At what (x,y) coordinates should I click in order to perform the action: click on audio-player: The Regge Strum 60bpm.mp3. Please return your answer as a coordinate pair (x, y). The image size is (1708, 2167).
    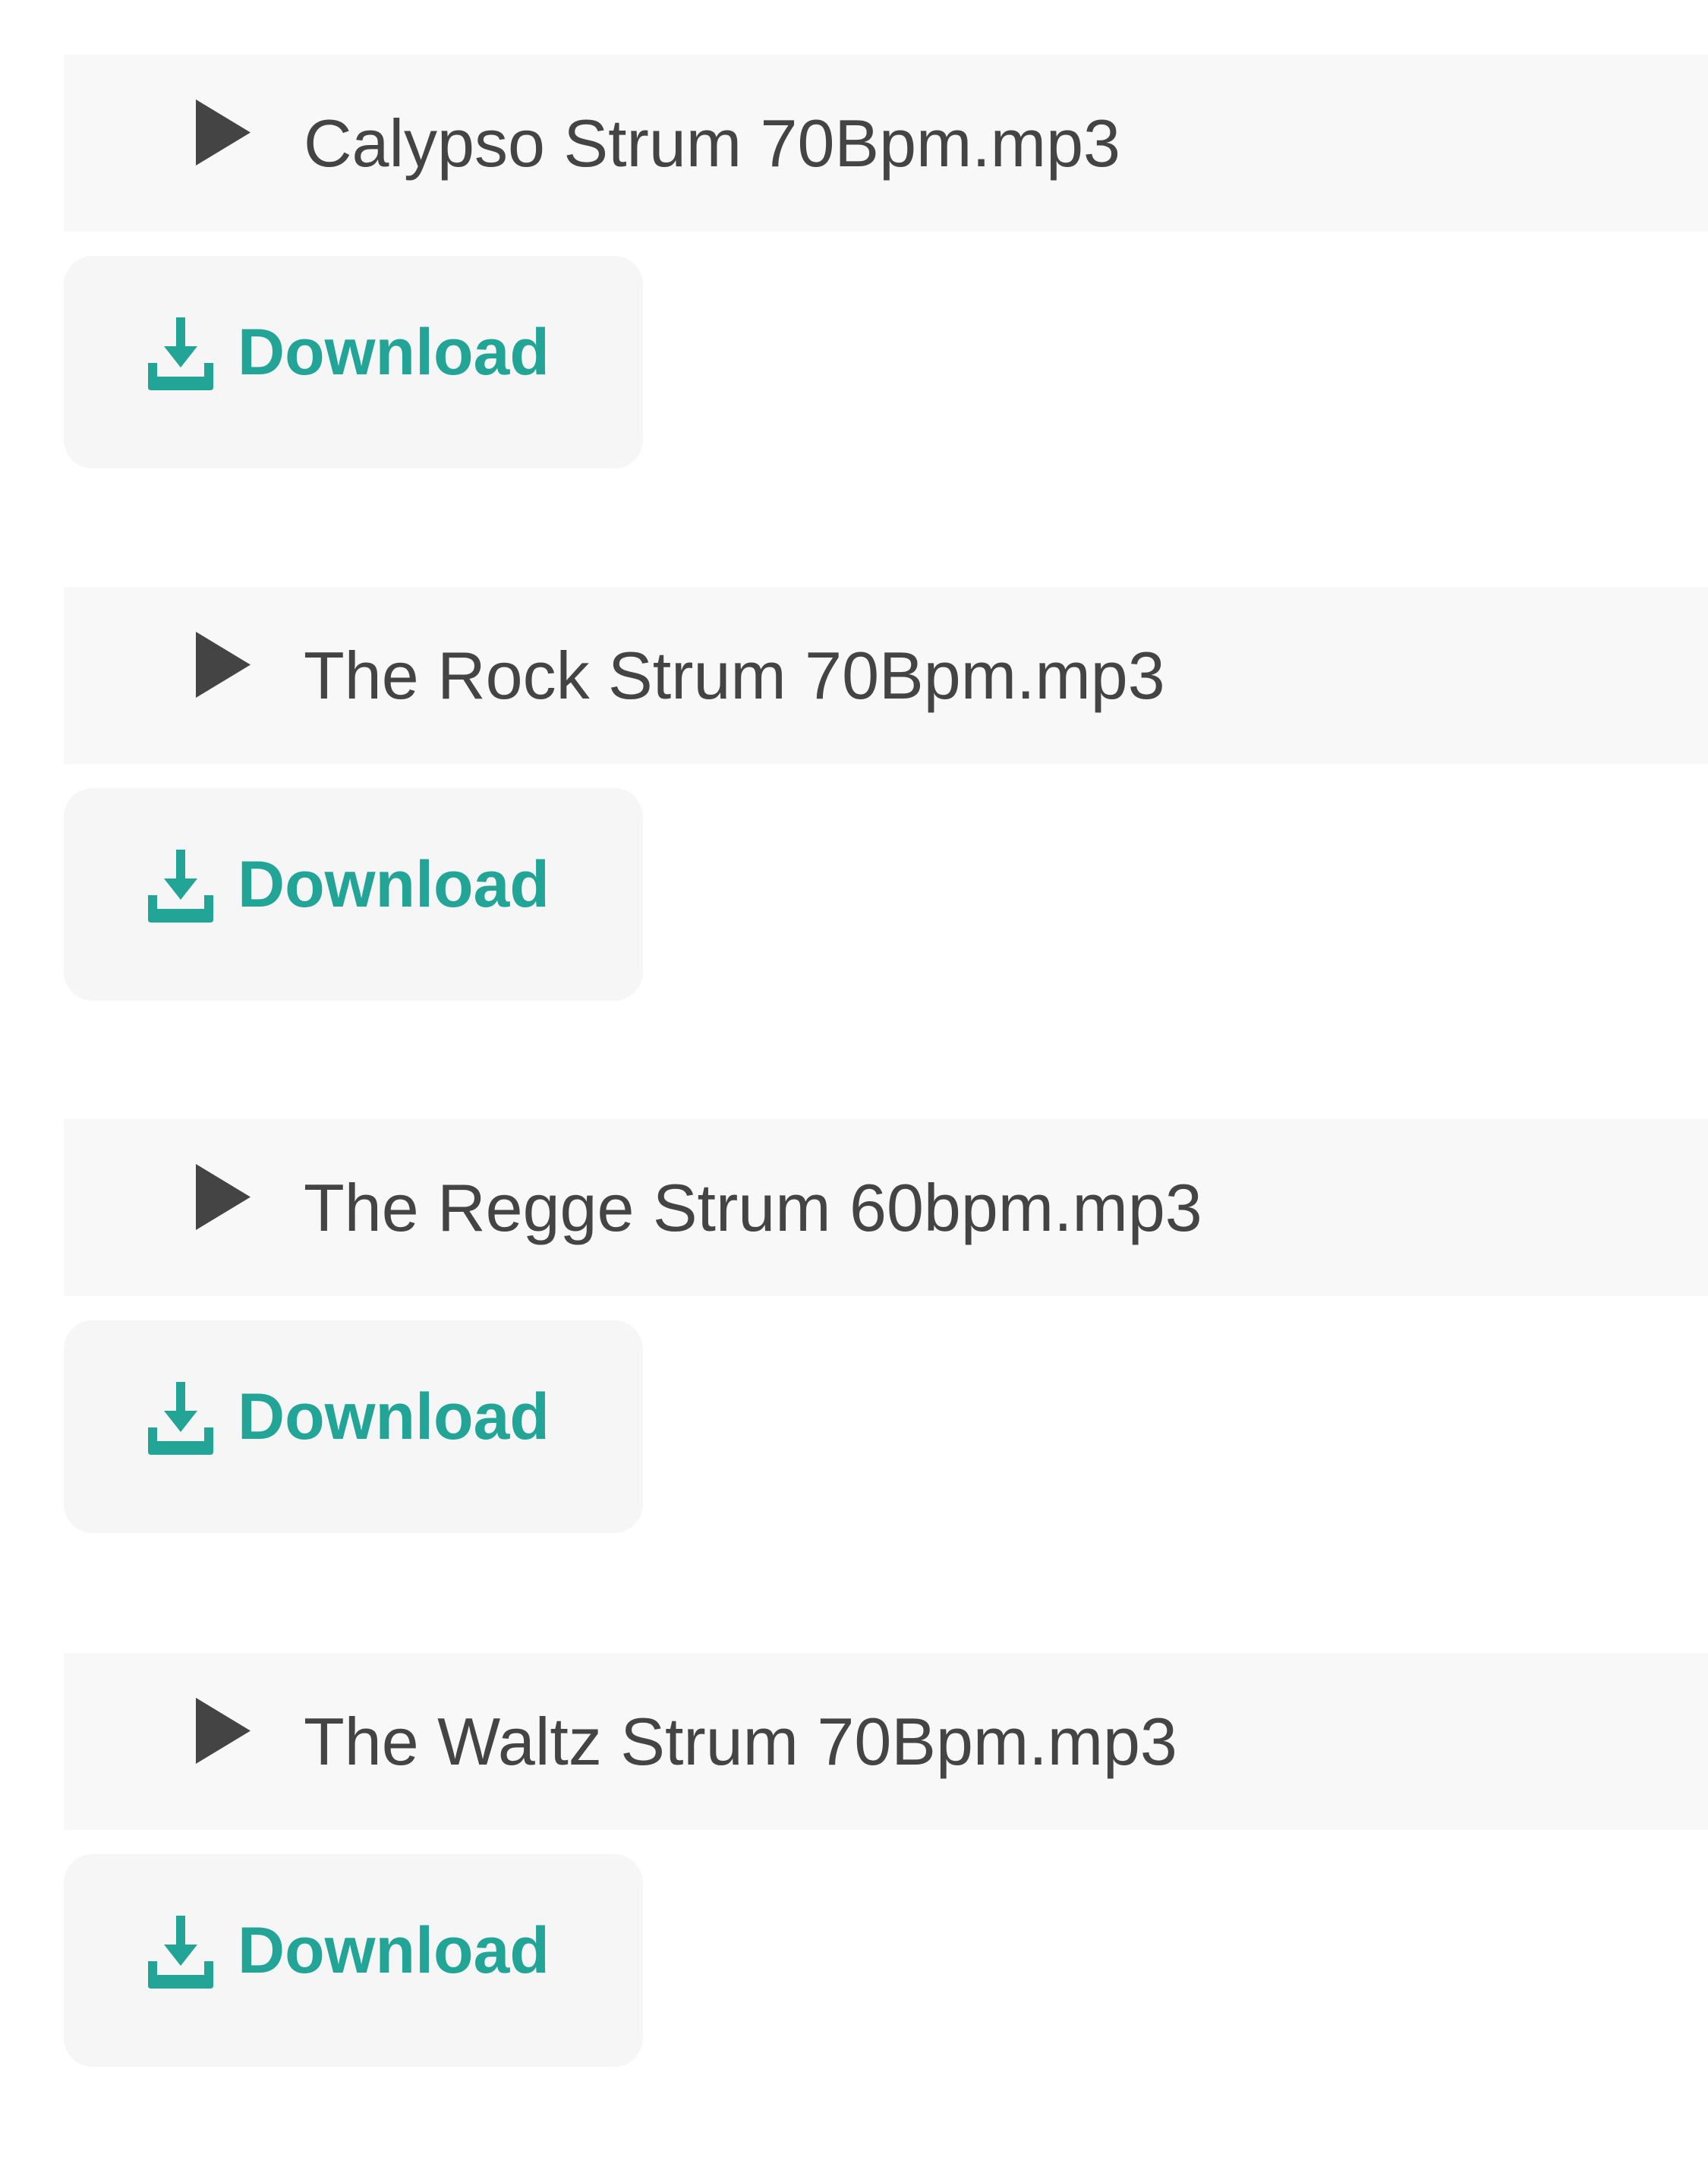
    Looking at the image, I should click on (886, 1207).